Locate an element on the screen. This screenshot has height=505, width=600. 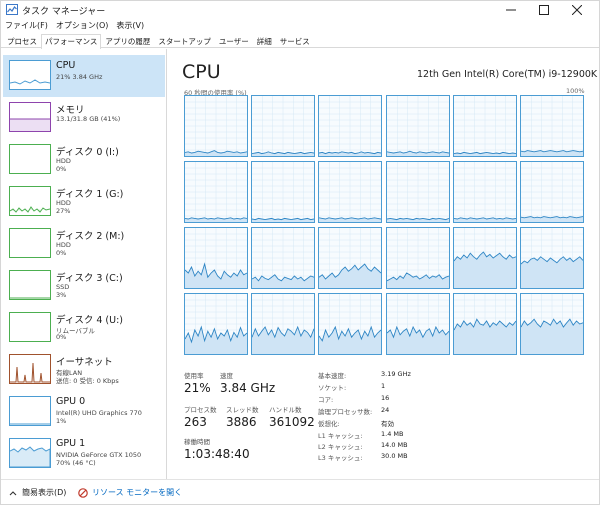
spec-label-l3-cache: L3 キャッシュ: is located at coordinates (340, 458).